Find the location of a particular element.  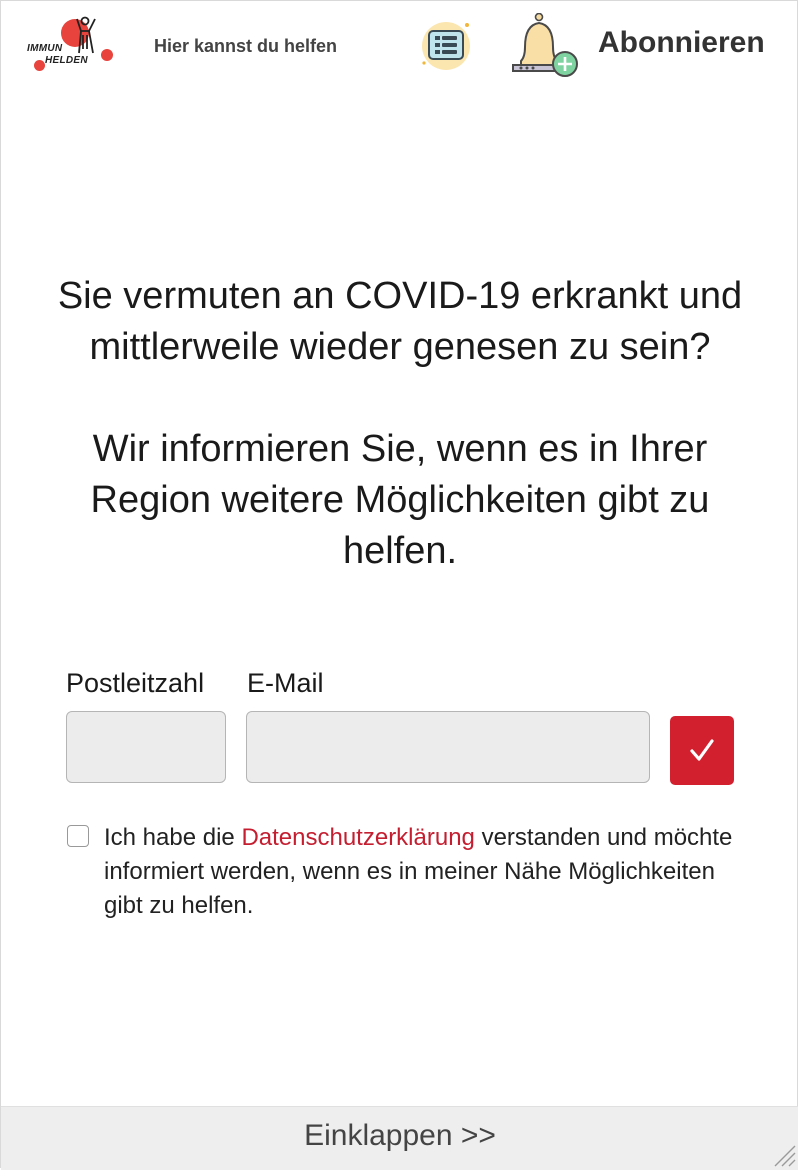

subscribe-button: Abonnieren is located at coordinates (681, 43).